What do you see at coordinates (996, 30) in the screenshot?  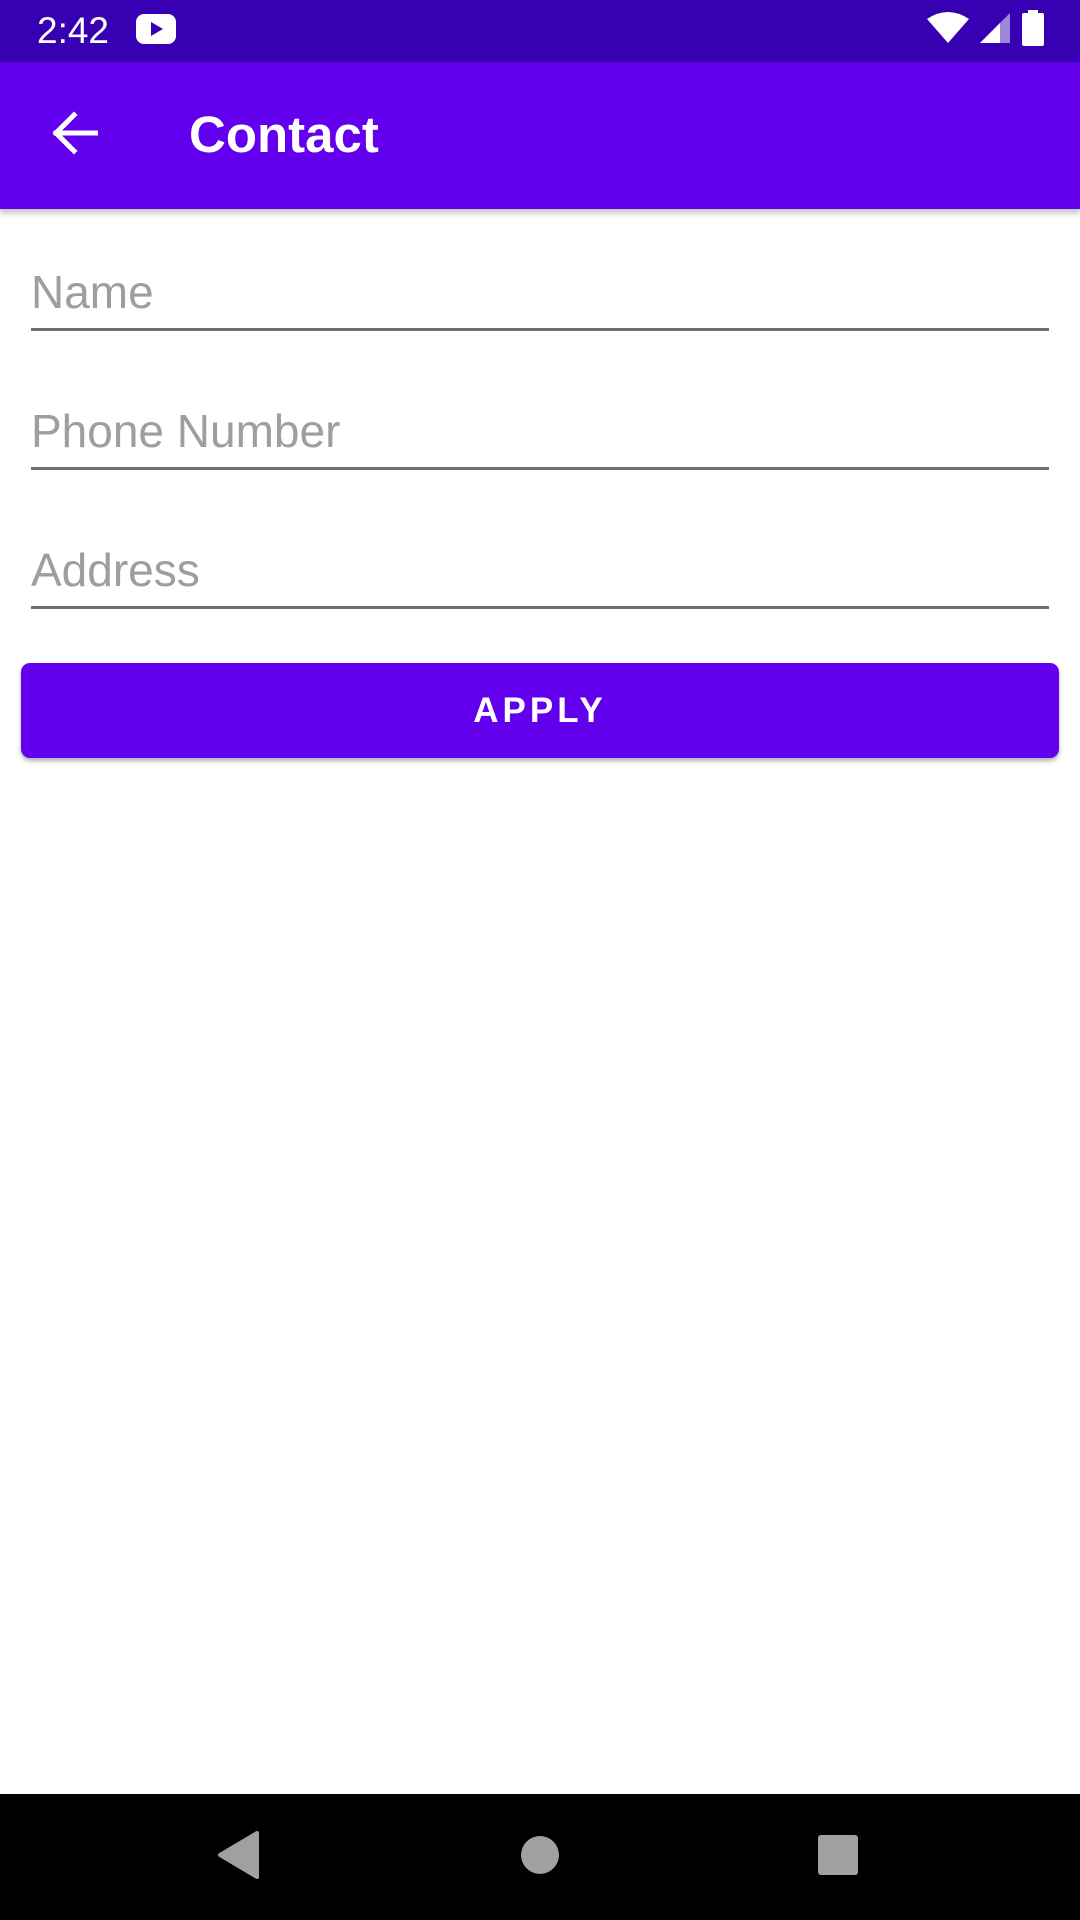 I see `cell-signal-icon` at bounding box center [996, 30].